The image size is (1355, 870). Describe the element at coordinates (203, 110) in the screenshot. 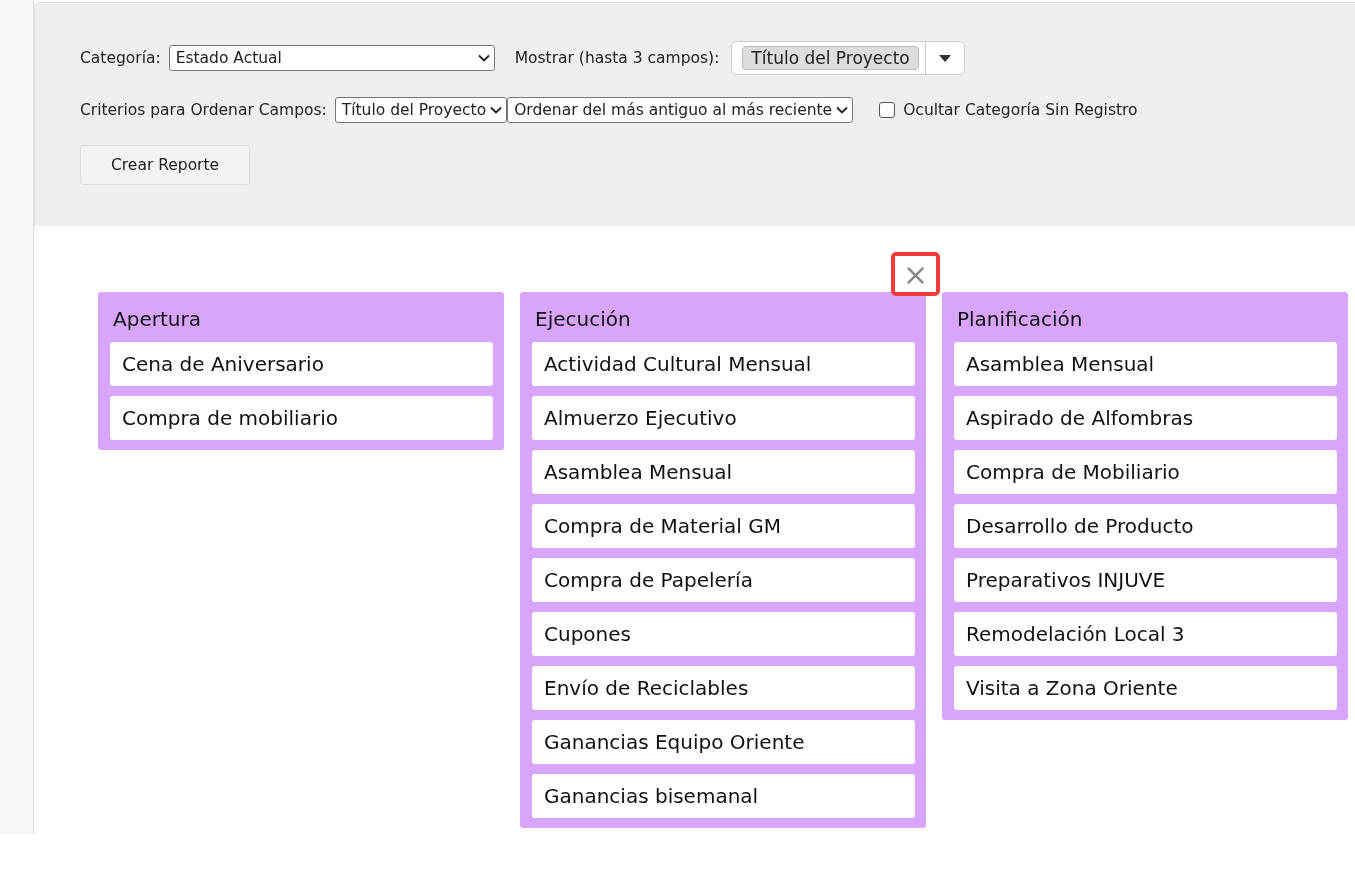

I see `sort-label: Criterios para Ordenar Campos:` at that location.